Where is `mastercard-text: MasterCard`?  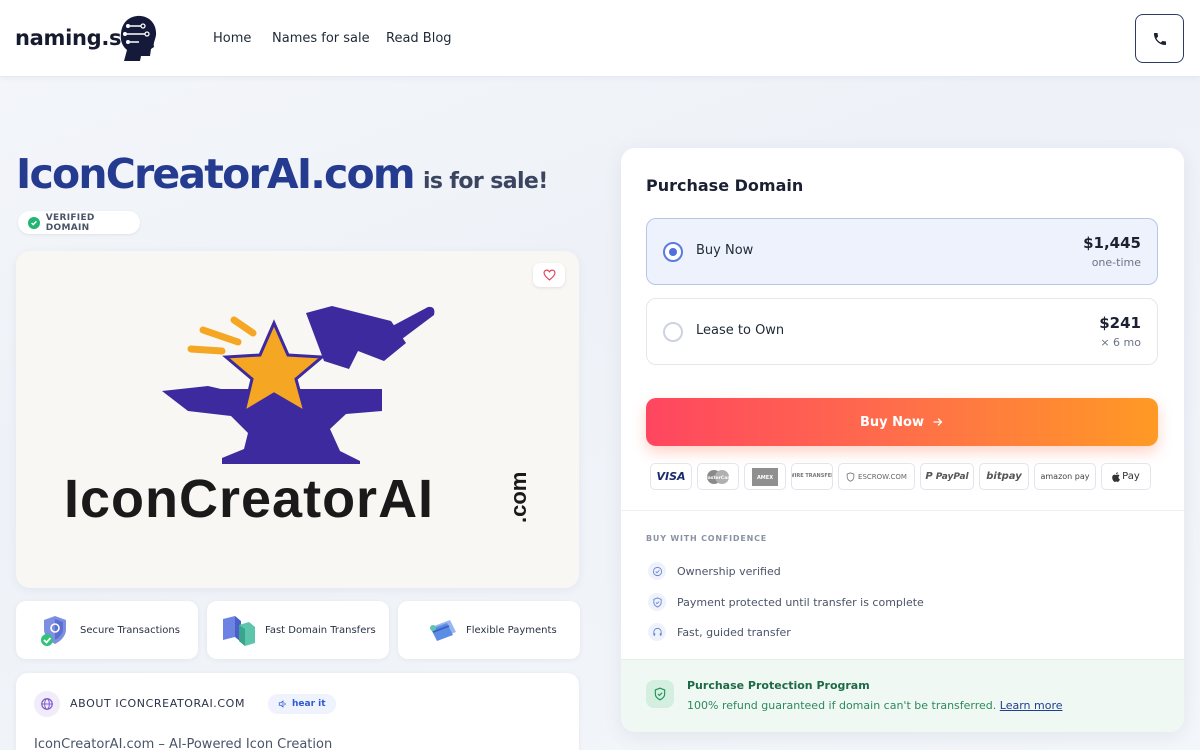
mastercard-text: MasterCard is located at coordinates (717, 478).